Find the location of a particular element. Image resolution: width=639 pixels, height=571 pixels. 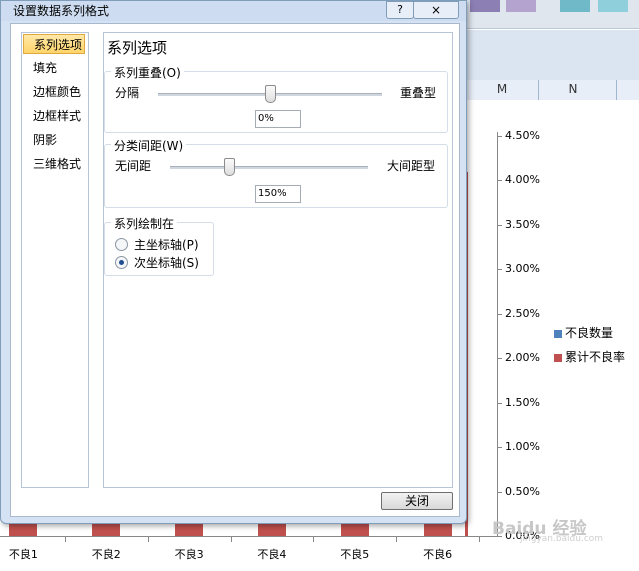

overlap-min-label: 分隔 is located at coordinates (127, 93).